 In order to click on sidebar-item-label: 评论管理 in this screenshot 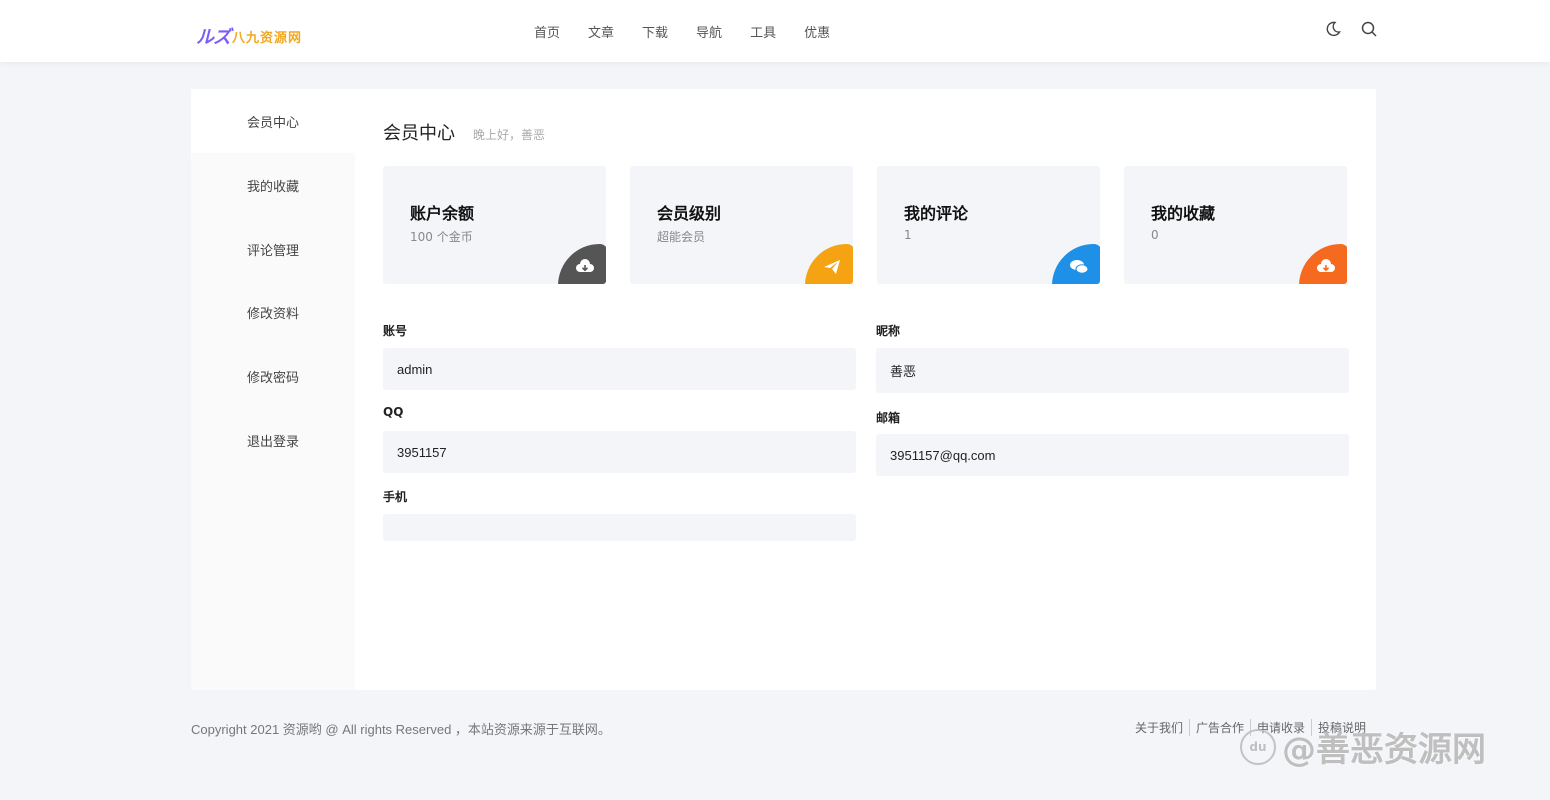, I will do `click(272, 251)`.